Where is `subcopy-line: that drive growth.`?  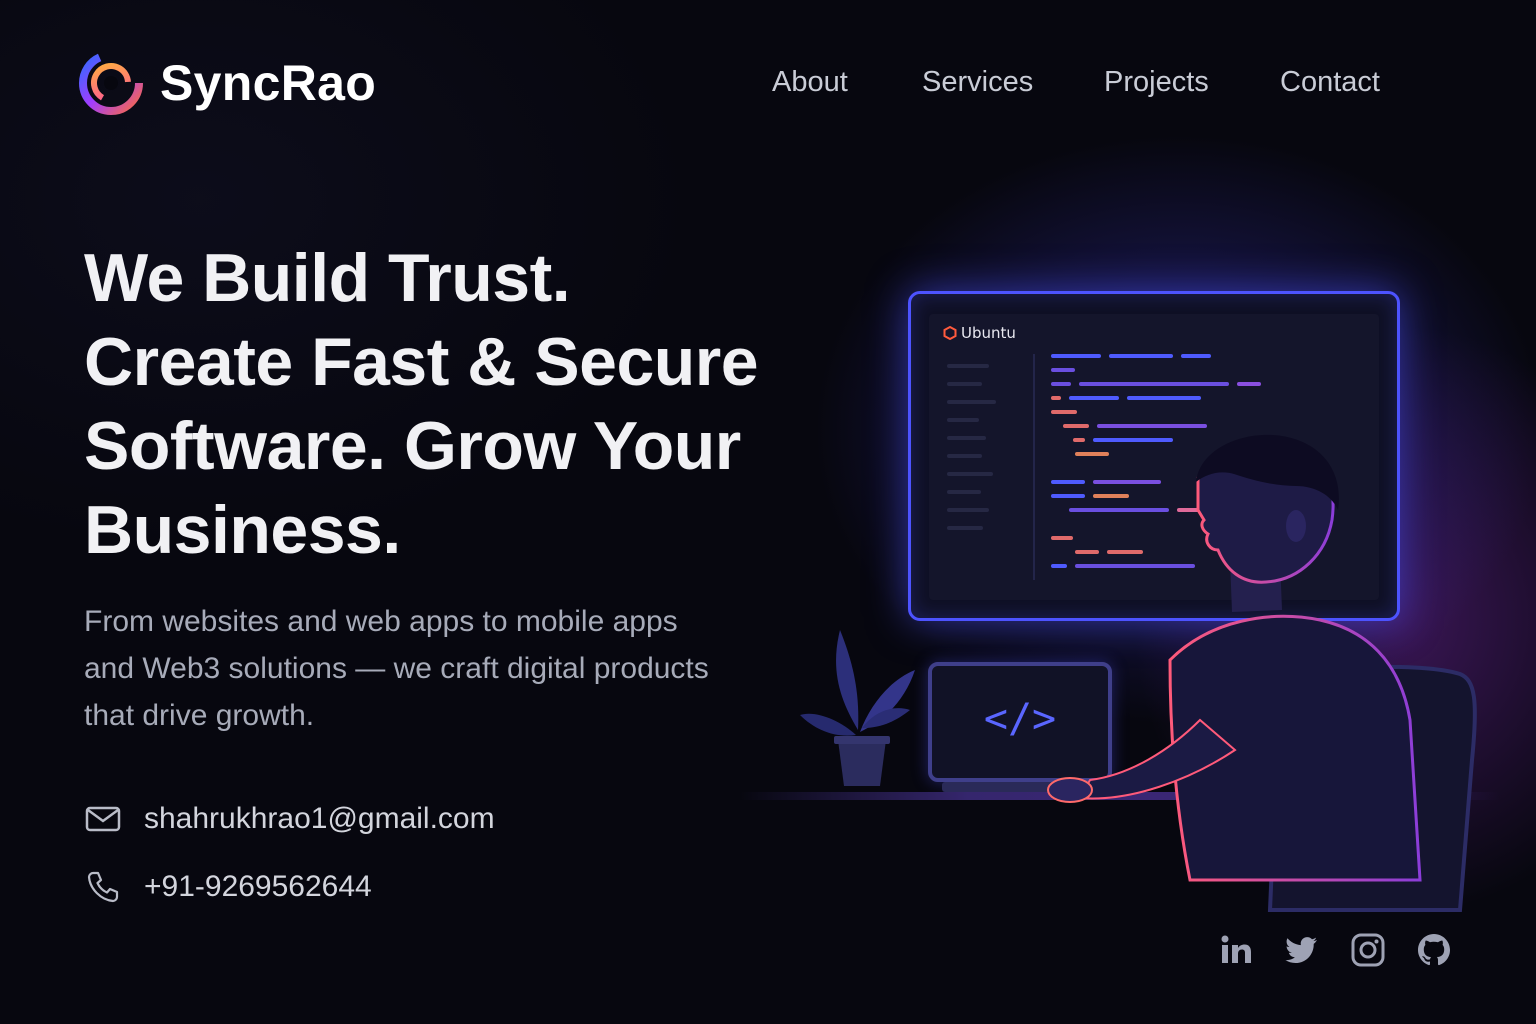
subcopy-line: that drive growth. is located at coordinates (199, 715).